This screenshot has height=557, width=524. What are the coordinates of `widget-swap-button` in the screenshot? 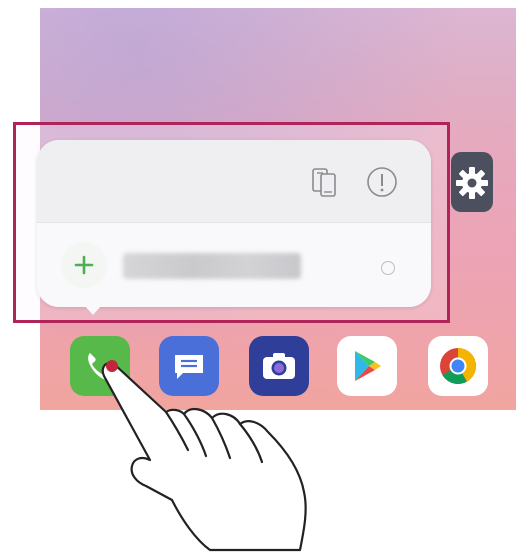 It's located at (324, 182).